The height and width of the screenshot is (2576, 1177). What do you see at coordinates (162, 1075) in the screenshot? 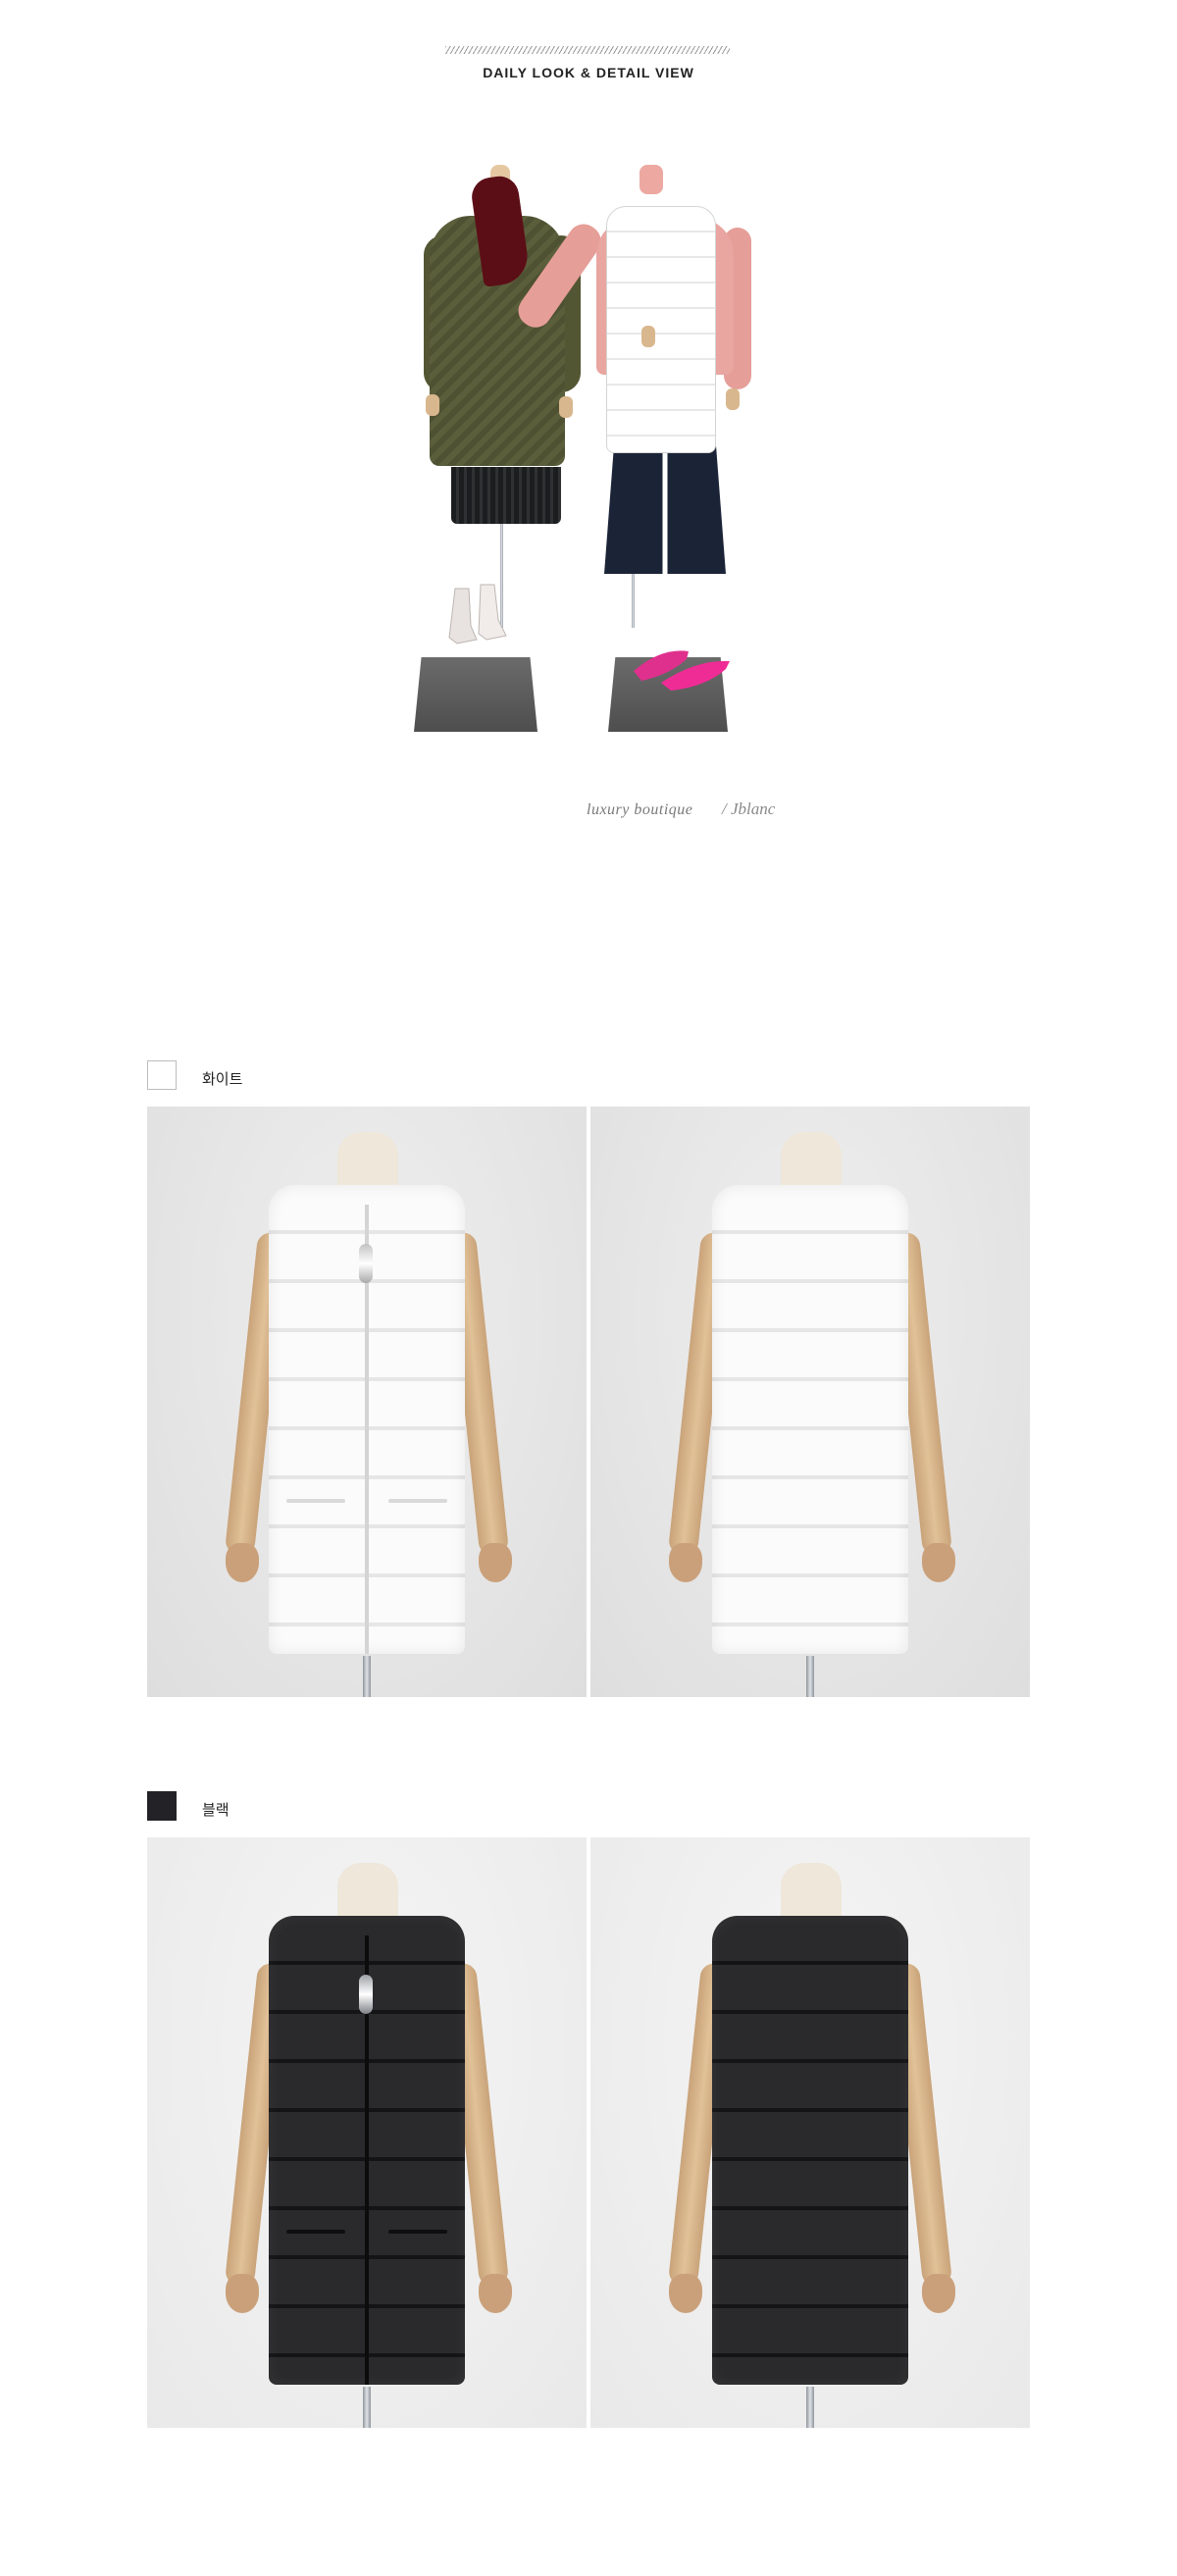
I see `white-color-swatch` at bounding box center [162, 1075].